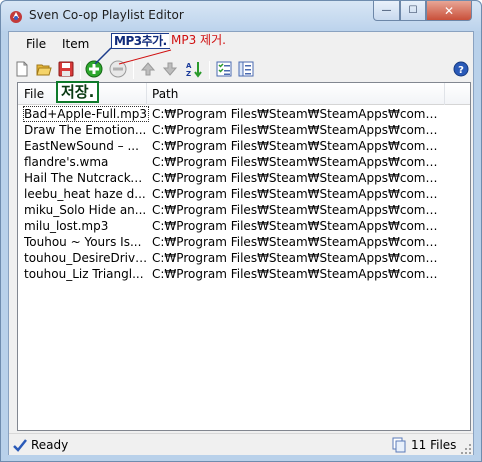 The image size is (482, 462). I want to click on svg-text: Z, so click(188, 74).